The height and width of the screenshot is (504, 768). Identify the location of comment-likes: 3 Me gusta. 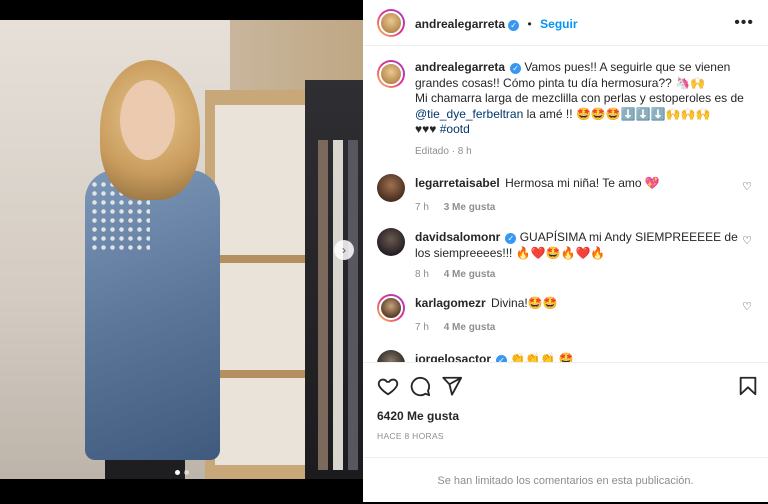
(470, 207).